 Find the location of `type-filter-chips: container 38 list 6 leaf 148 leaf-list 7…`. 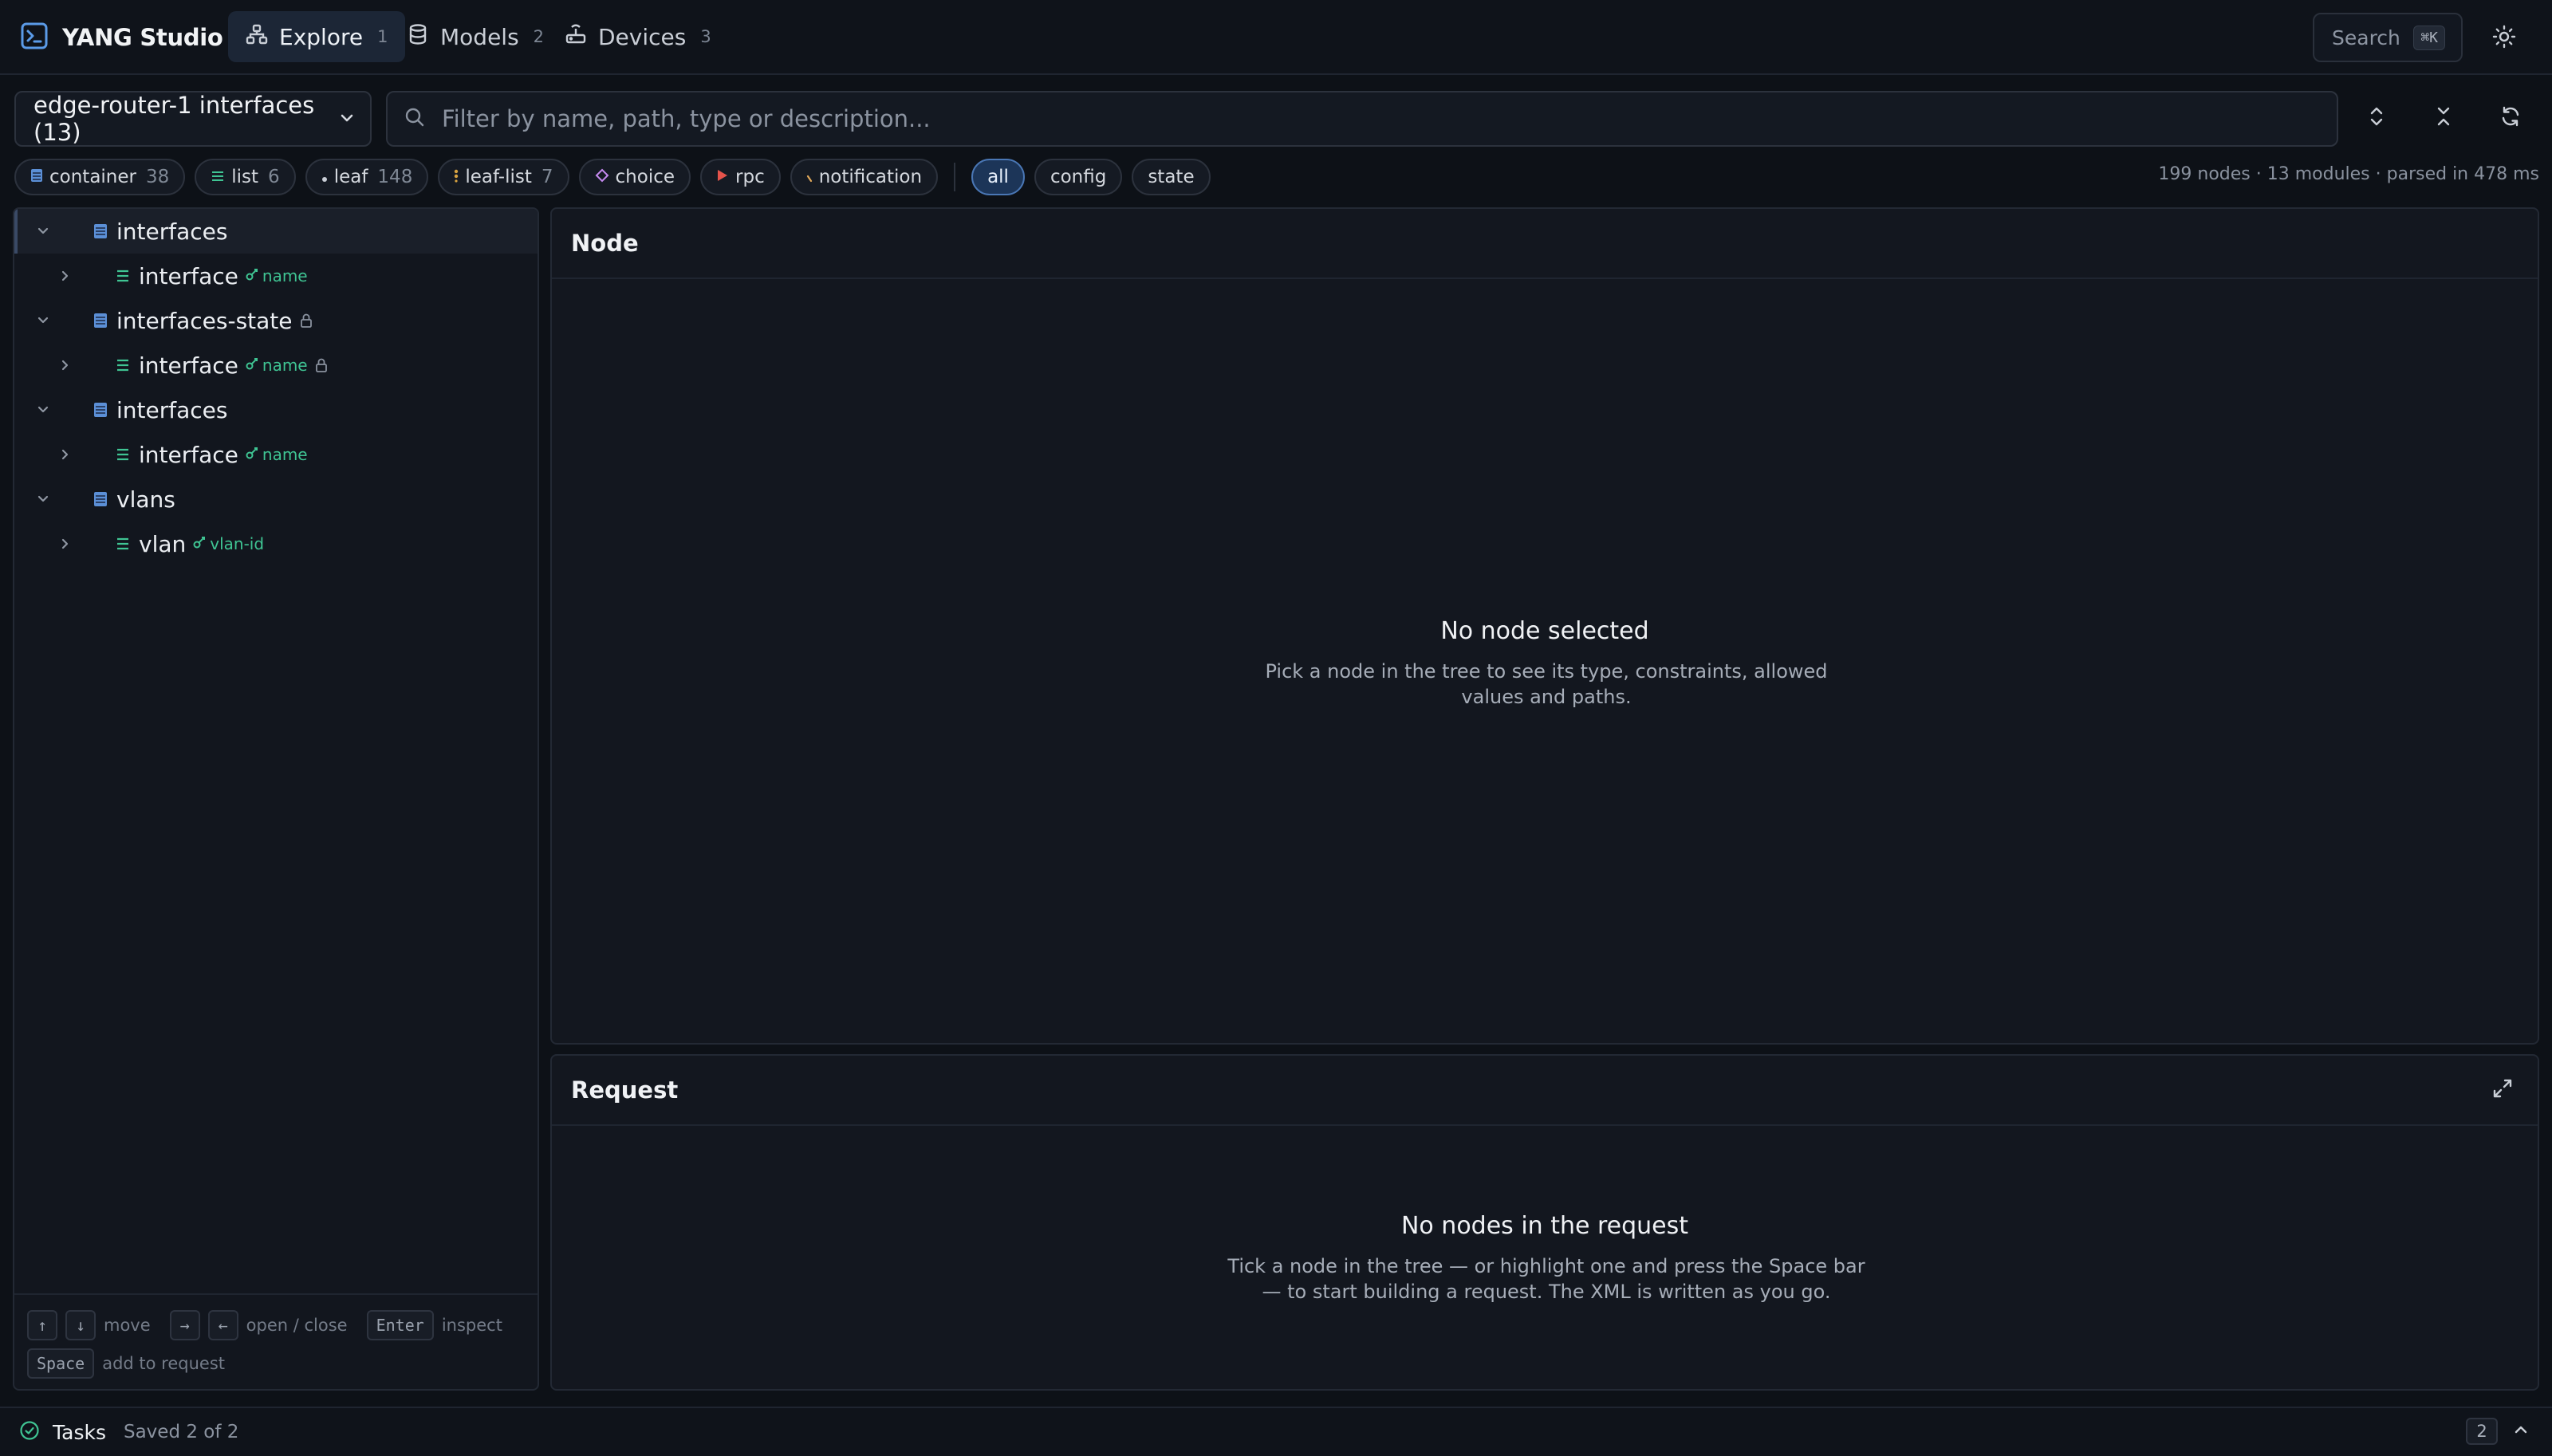

type-filter-chips: container 38 list 6 leaf 148 leaf-list 7… is located at coordinates (613, 177).